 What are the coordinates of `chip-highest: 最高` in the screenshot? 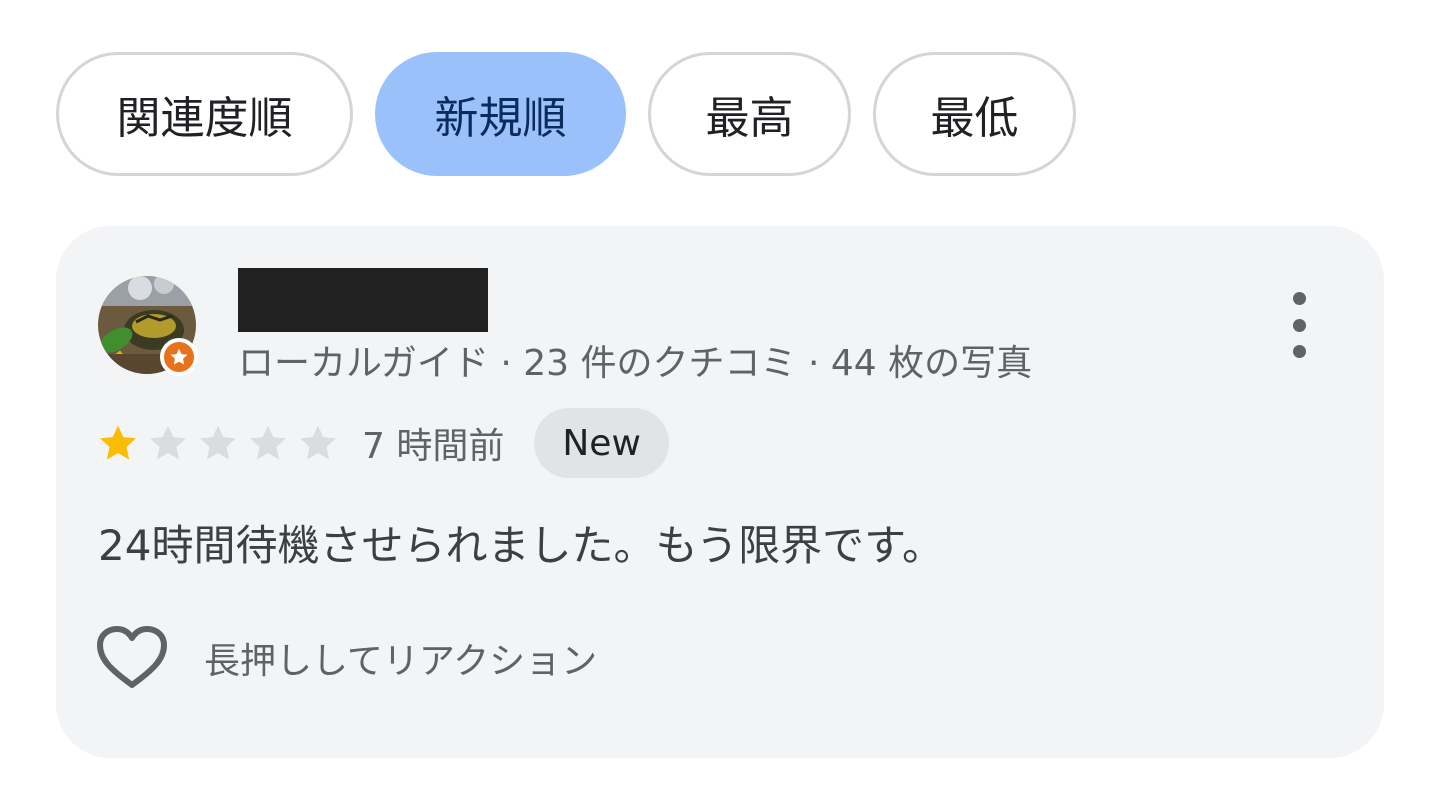 It's located at (749, 114).